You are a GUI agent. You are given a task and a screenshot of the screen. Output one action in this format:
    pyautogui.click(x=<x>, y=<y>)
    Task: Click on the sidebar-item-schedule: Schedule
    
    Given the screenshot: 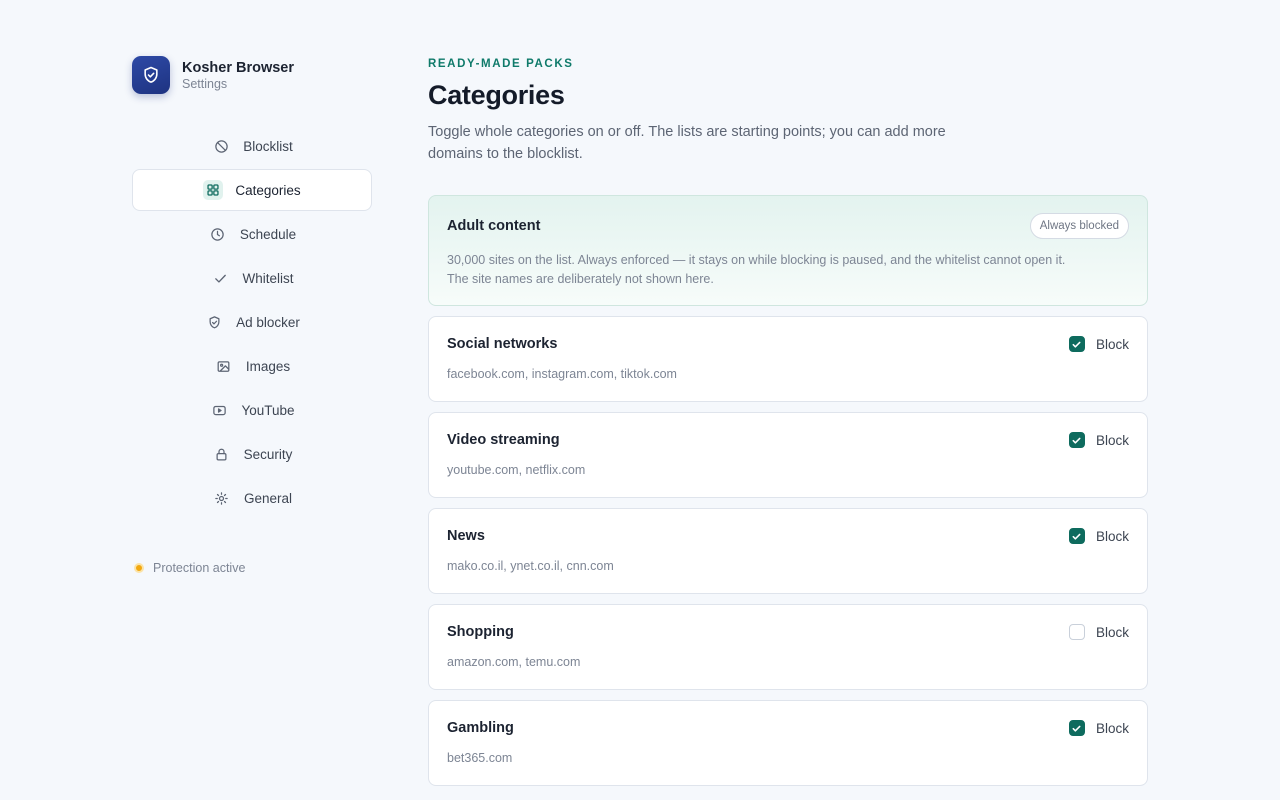 What is the action you would take?
    pyautogui.click(x=252, y=234)
    